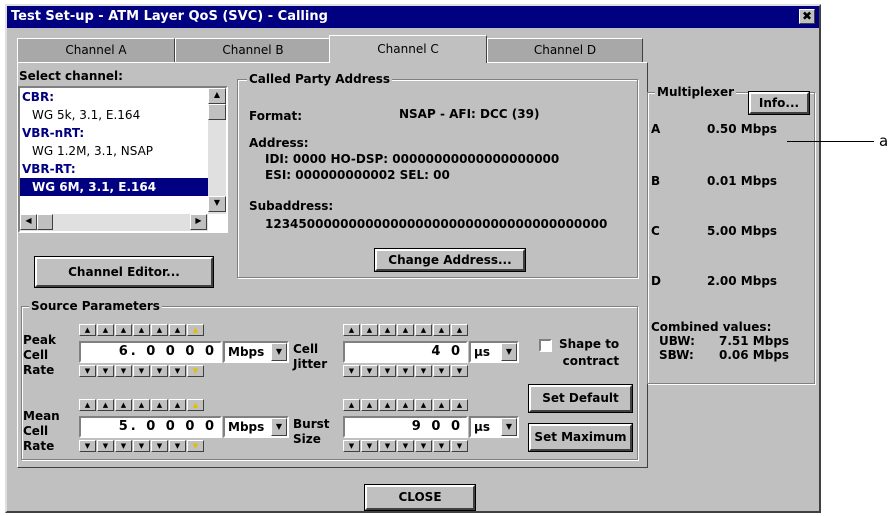 The width and height of the screenshot is (891, 516). I want to click on list-item: CBR:, so click(114, 97).